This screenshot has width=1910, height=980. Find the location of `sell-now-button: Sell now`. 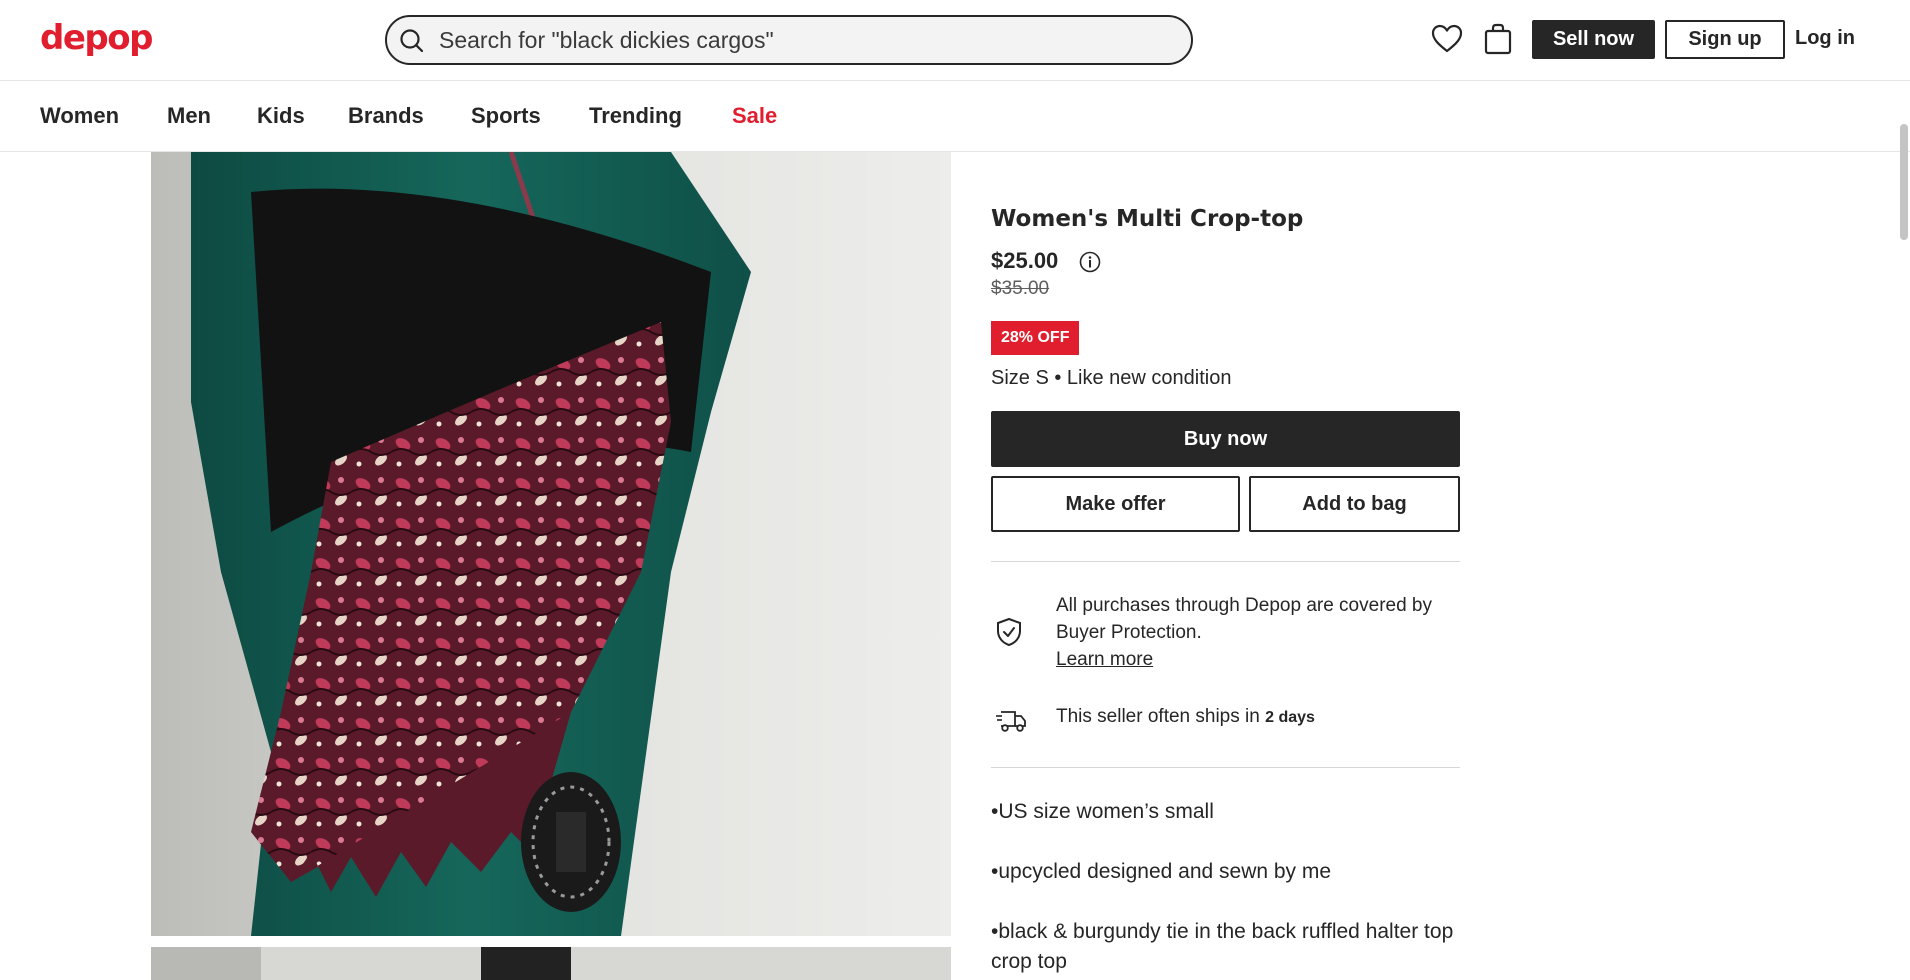

sell-now-button: Sell now is located at coordinates (1593, 39).